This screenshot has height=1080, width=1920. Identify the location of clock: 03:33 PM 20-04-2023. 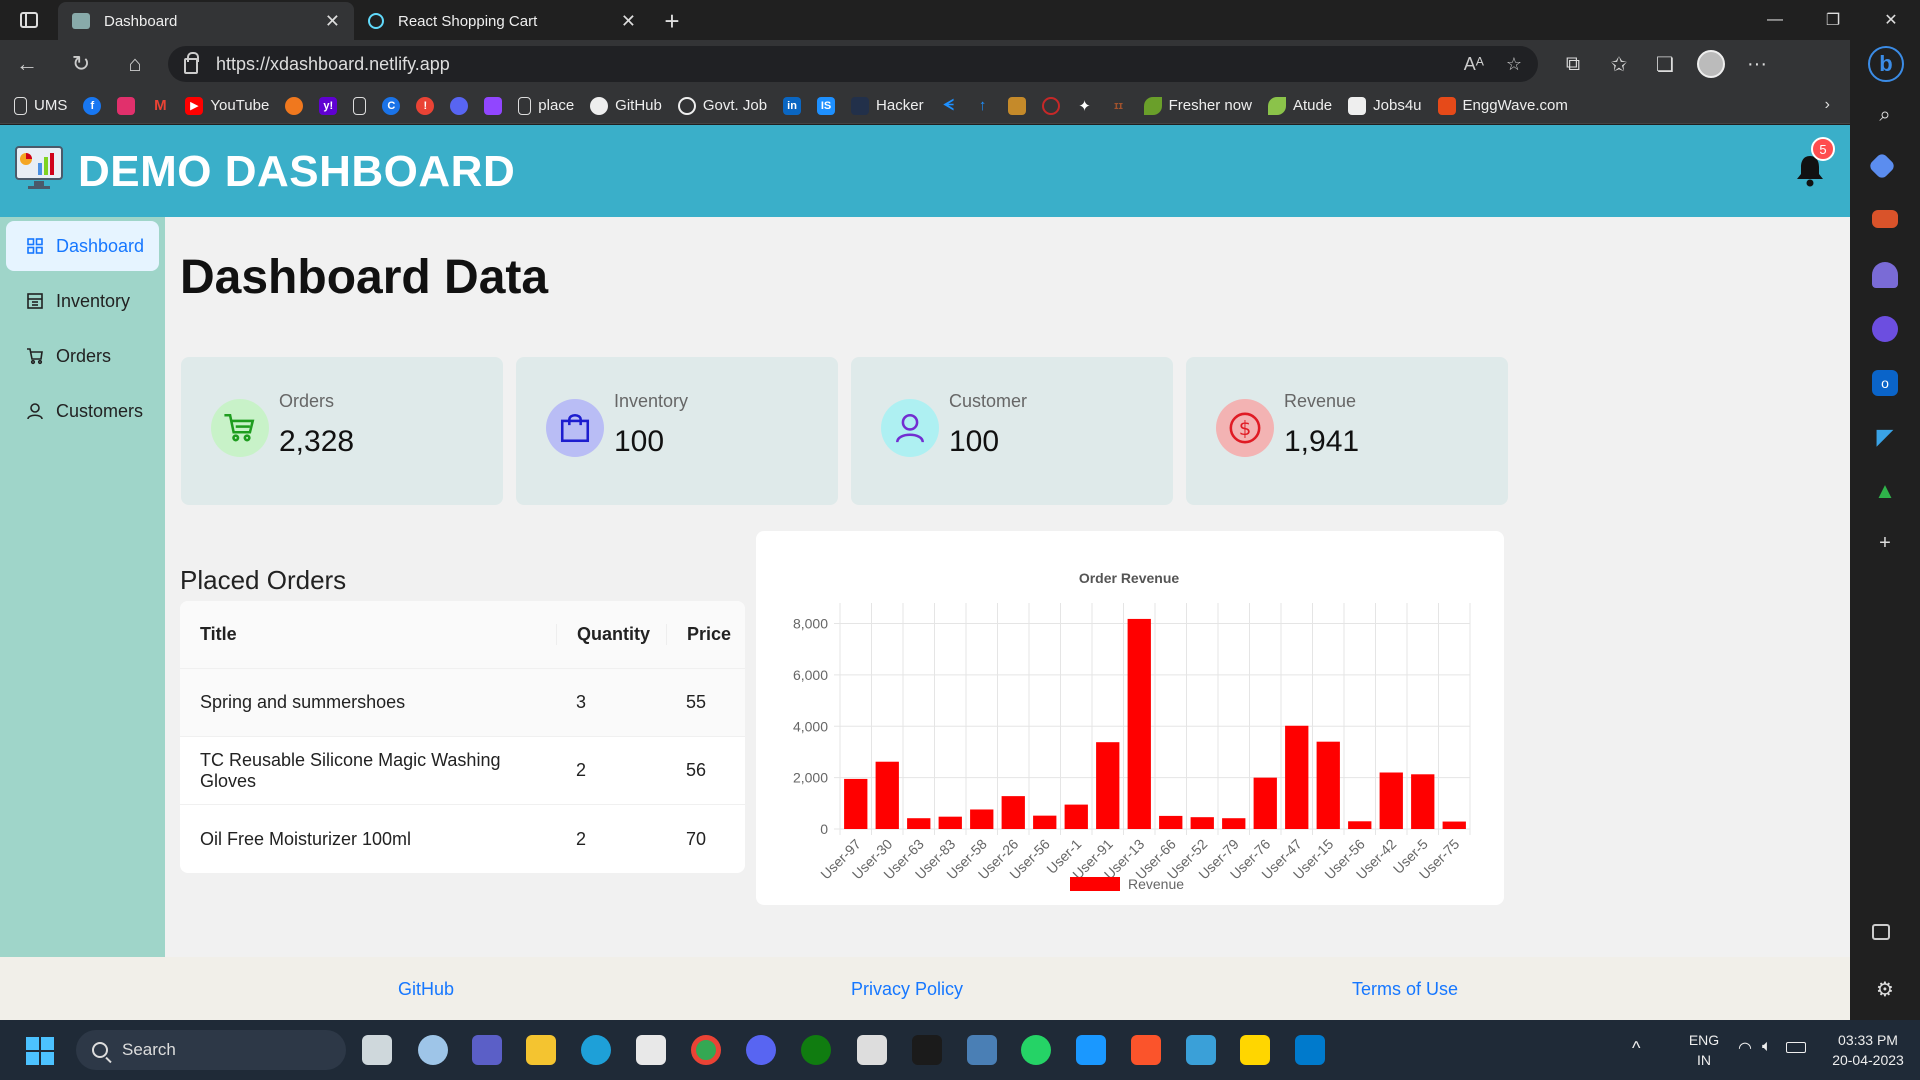
(1868, 1050).